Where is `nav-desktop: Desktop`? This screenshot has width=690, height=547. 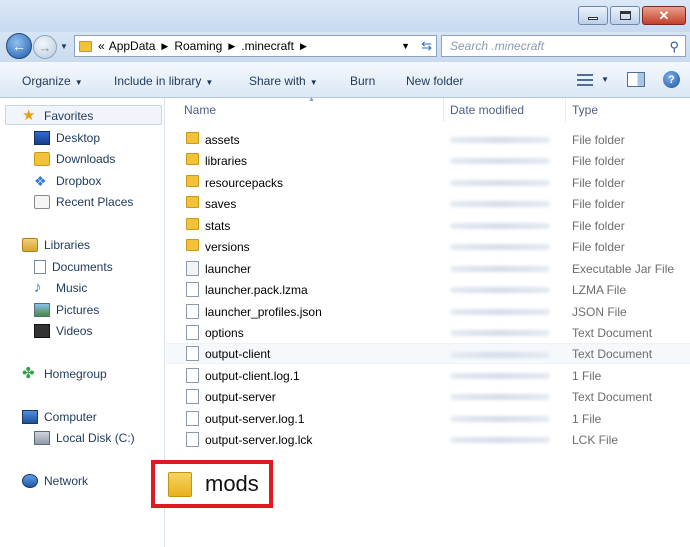 nav-desktop: Desktop is located at coordinates (67, 138).